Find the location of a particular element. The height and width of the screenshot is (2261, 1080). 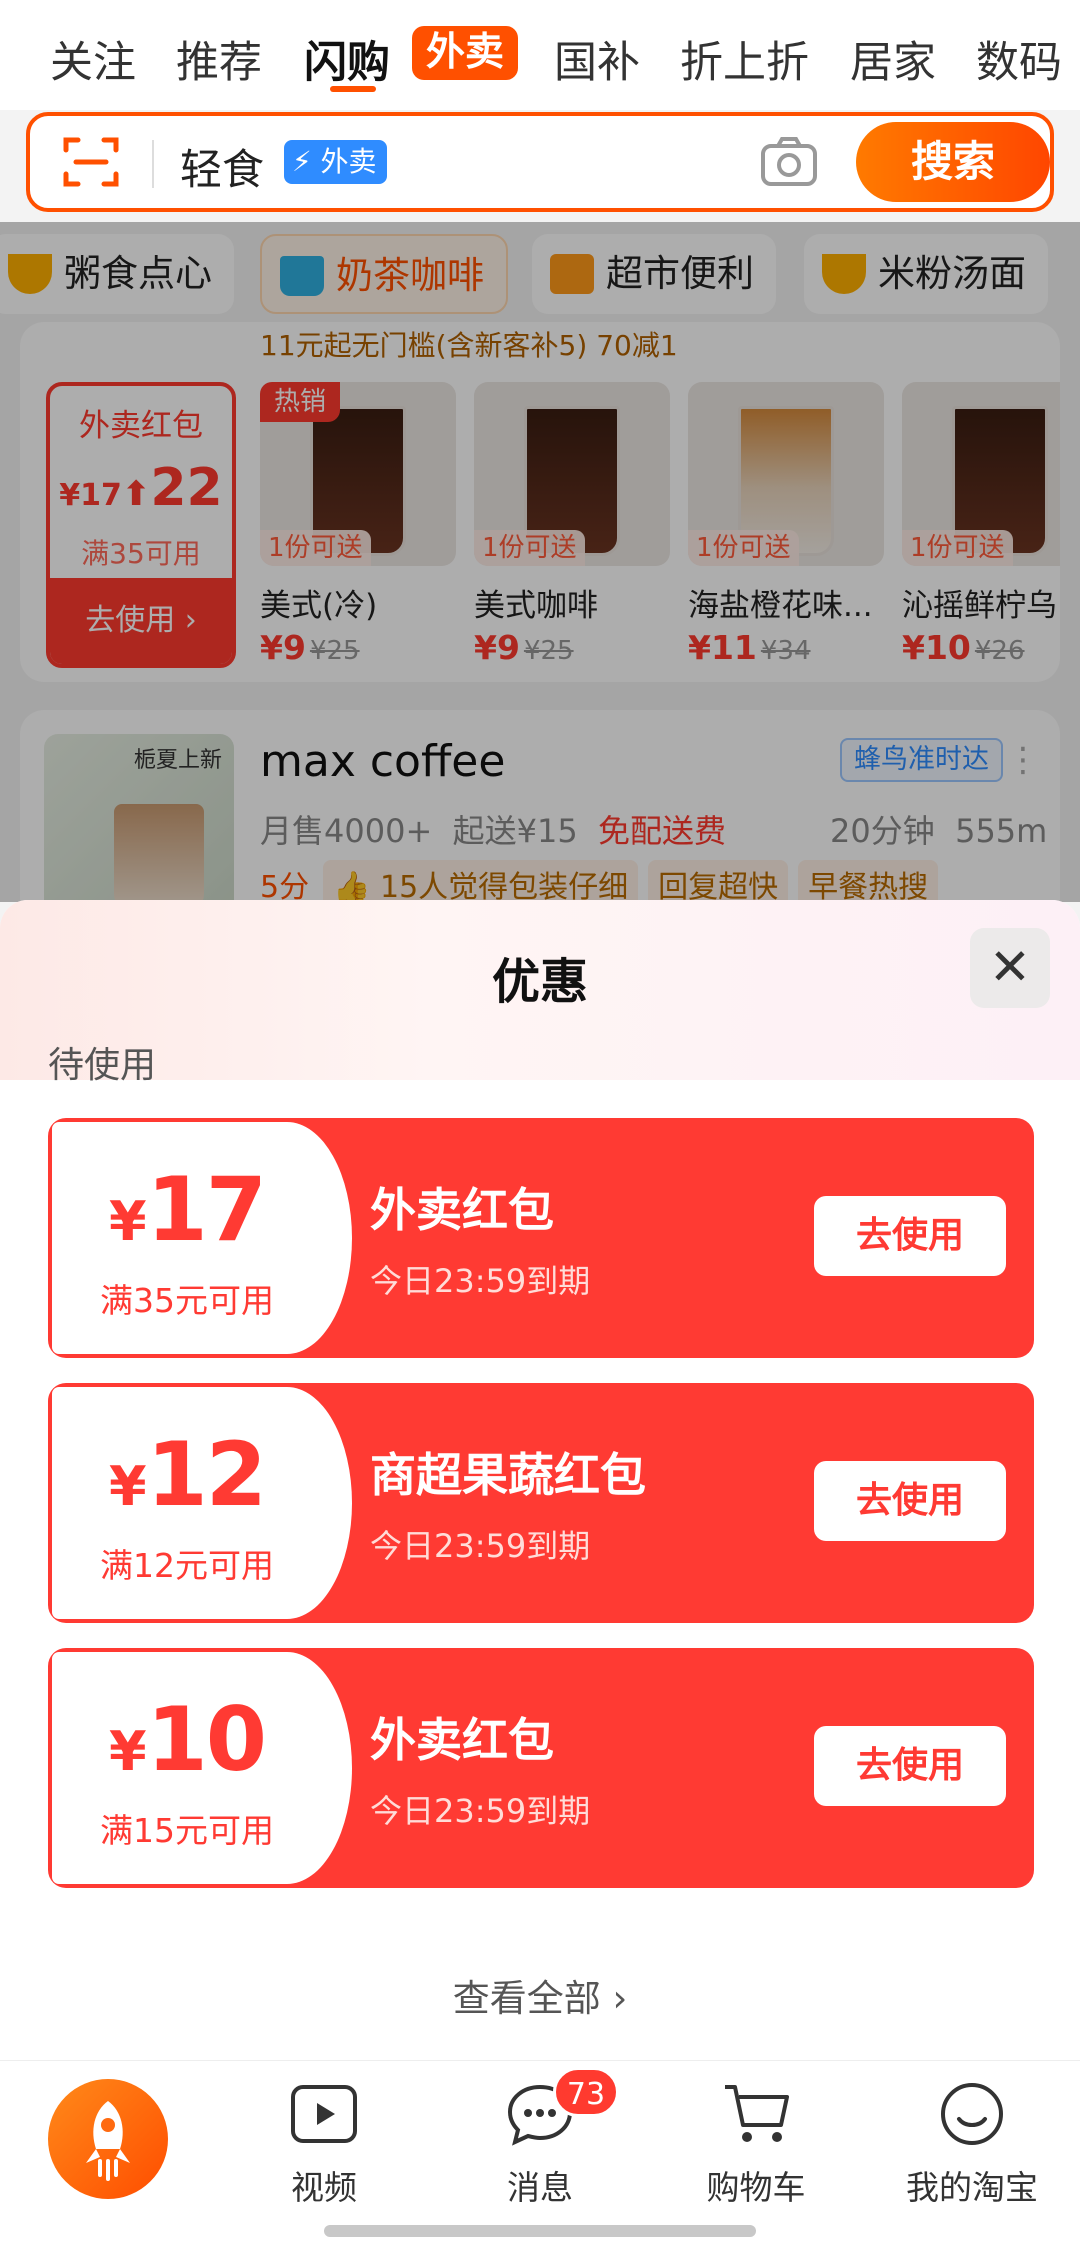

rocket-home-button is located at coordinates (108, 2139).